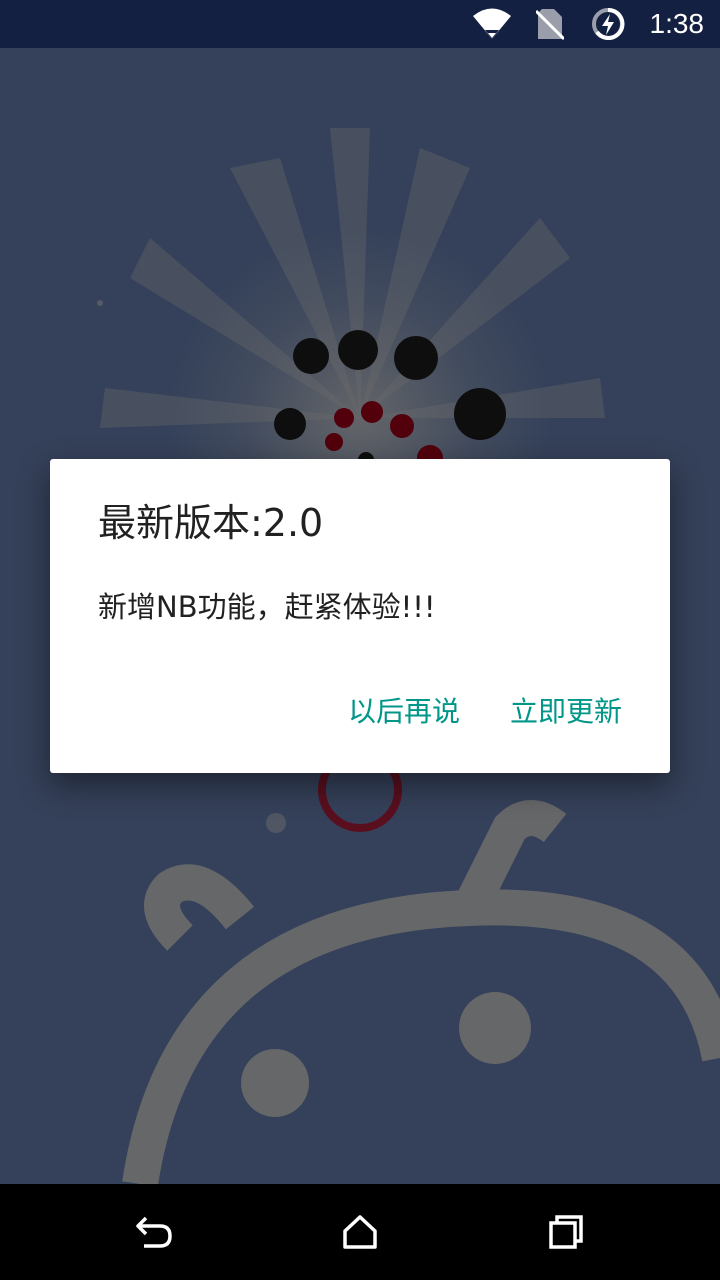  Describe the element at coordinates (677, 23) in the screenshot. I see `status-time: 1:38` at that location.